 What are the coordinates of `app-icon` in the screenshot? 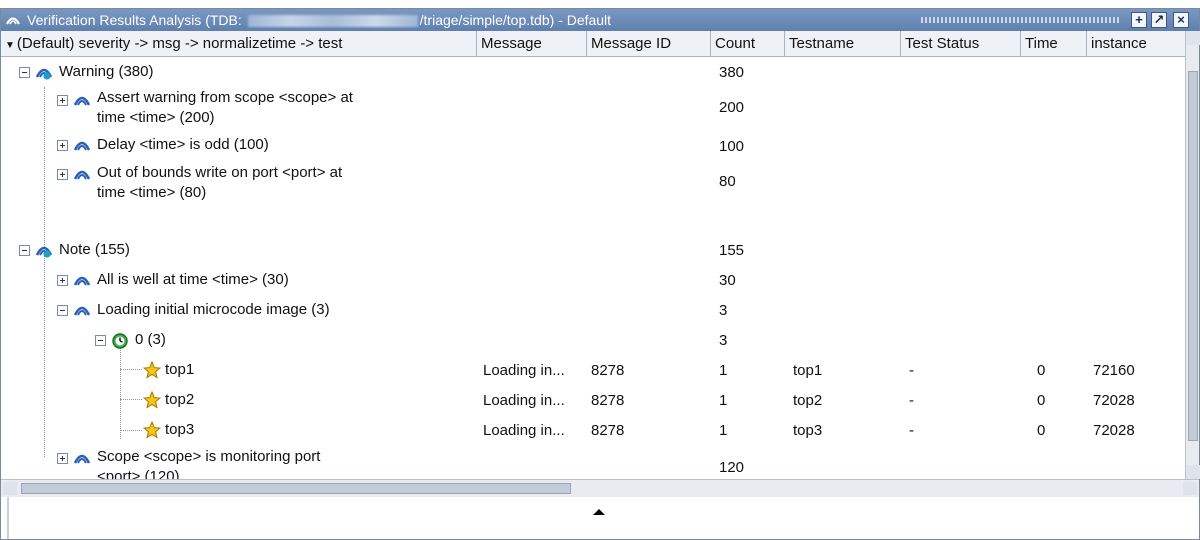 It's located at (13, 21).